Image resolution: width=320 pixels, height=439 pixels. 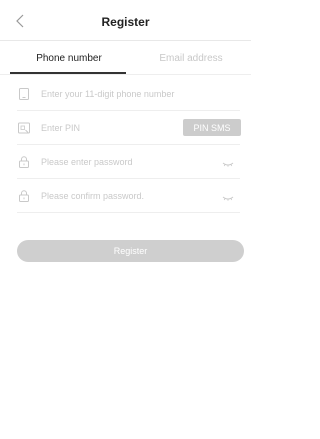 I want to click on page-title: Register, so click(x=125, y=22).